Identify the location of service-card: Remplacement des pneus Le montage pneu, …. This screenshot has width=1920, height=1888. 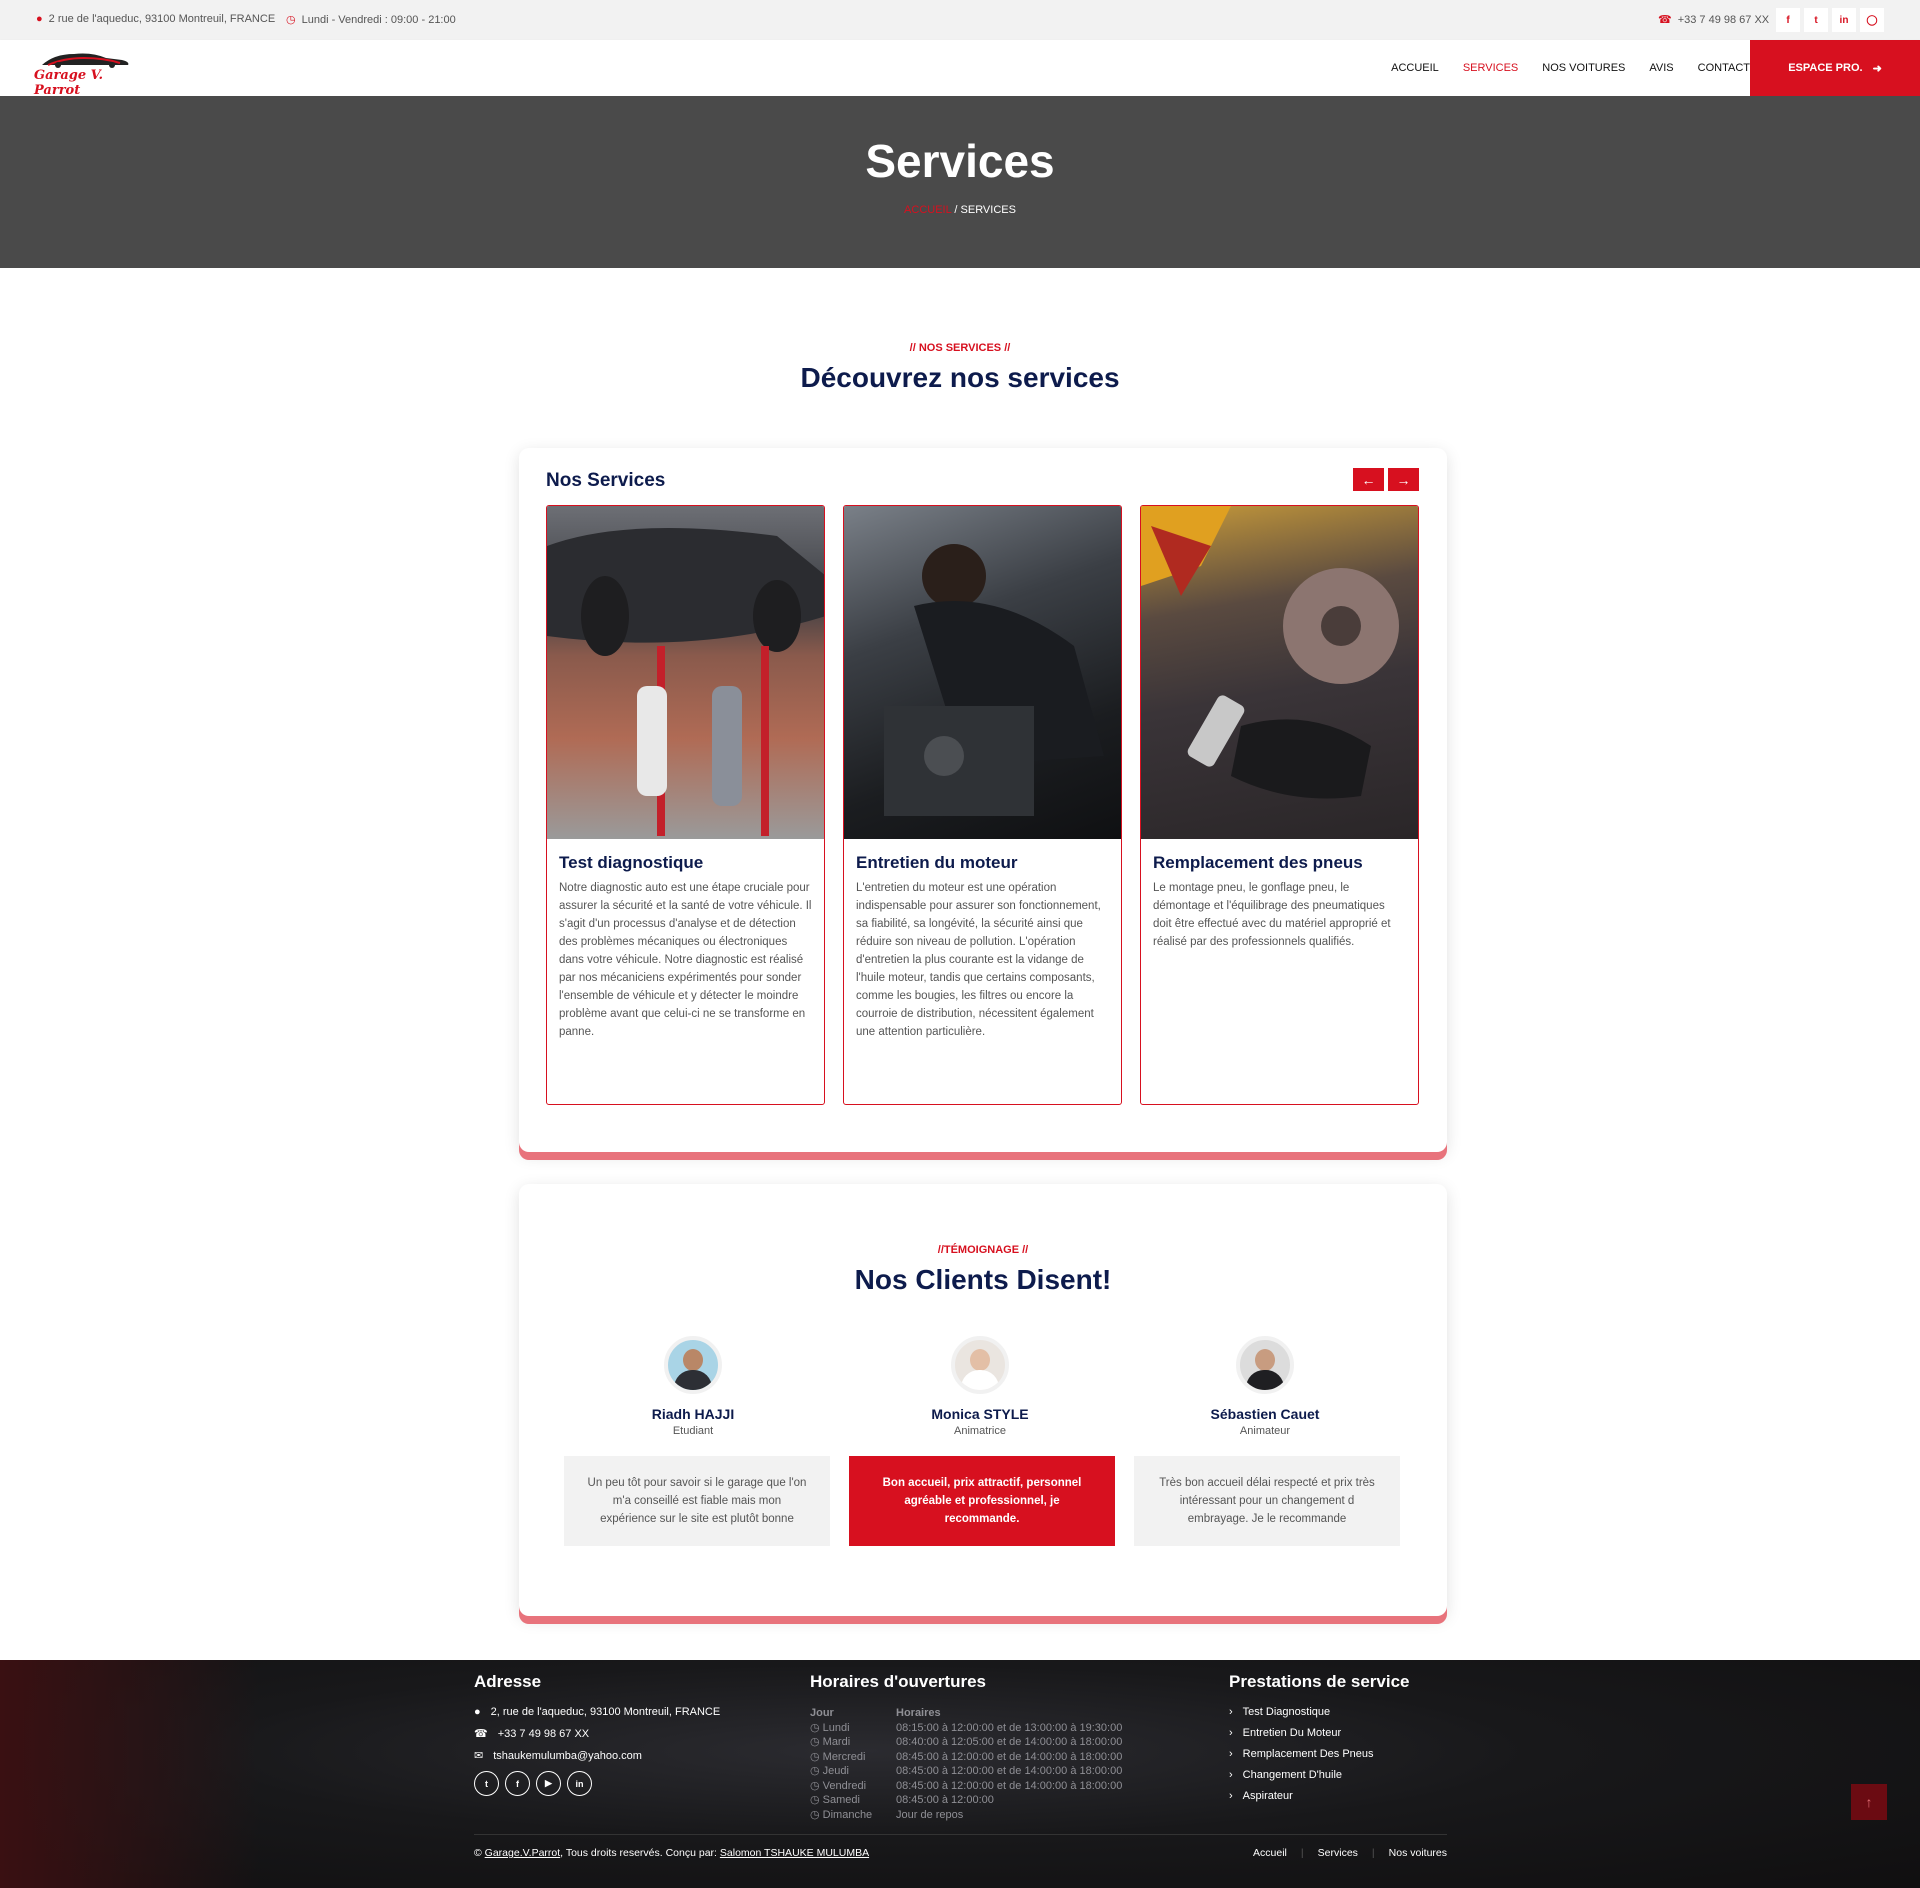
(1279, 805).